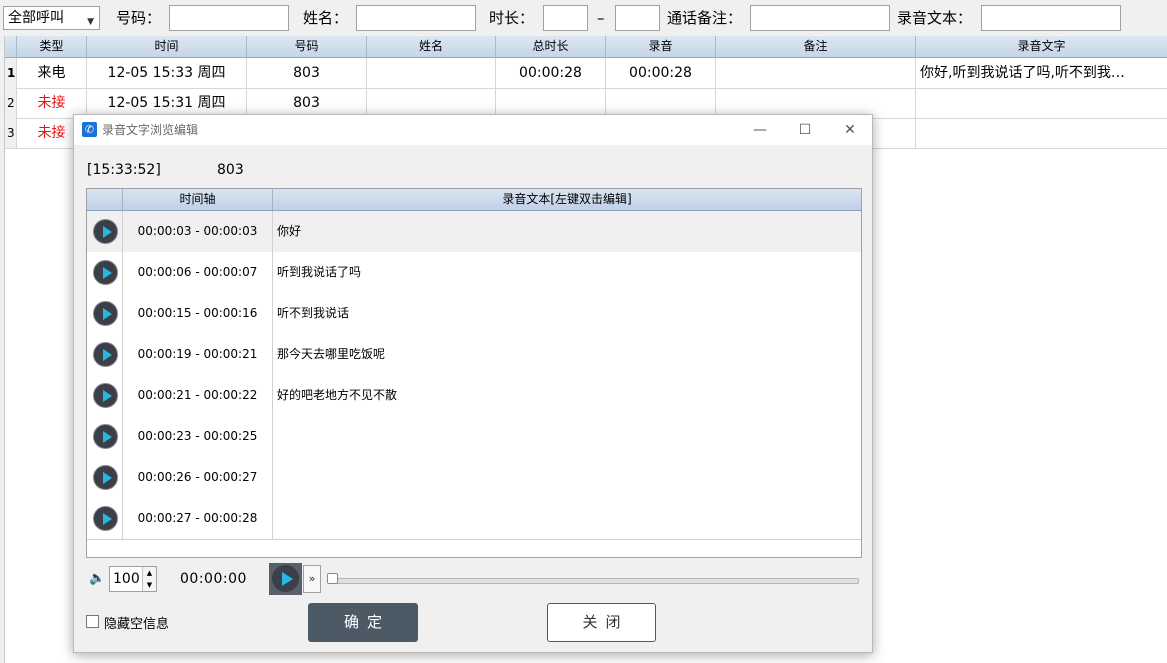 The width and height of the screenshot is (1167, 663). What do you see at coordinates (149, 585) in the screenshot?
I see `volume-down-icon: ▼` at bounding box center [149, 585].